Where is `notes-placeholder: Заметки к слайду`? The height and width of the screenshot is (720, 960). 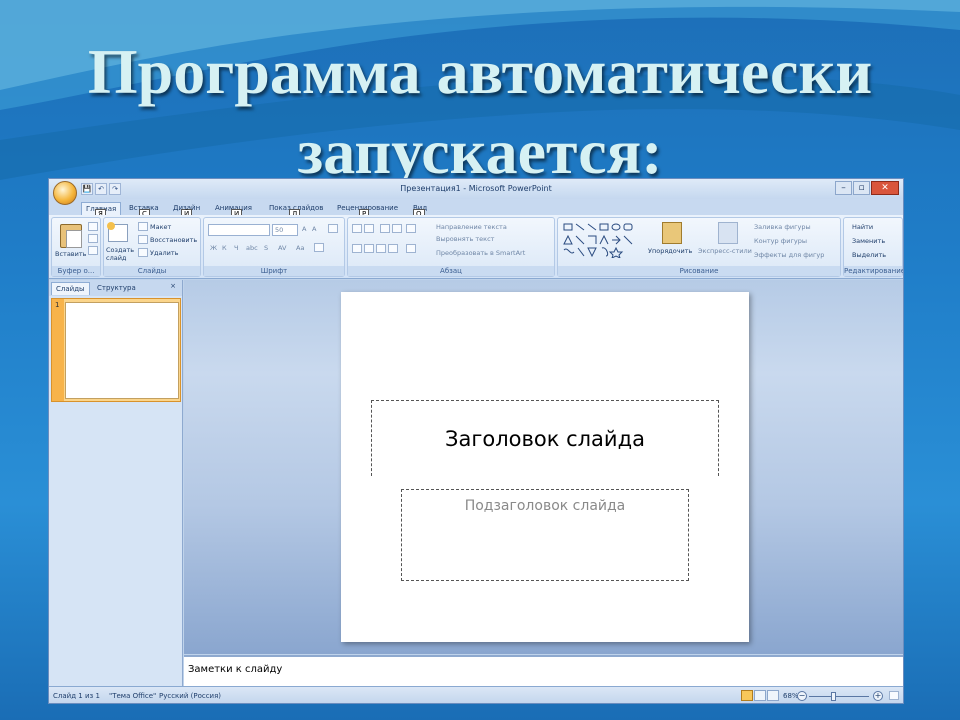 notes-placeholder: Заметки к слайду is located at coordinates (235, 669).